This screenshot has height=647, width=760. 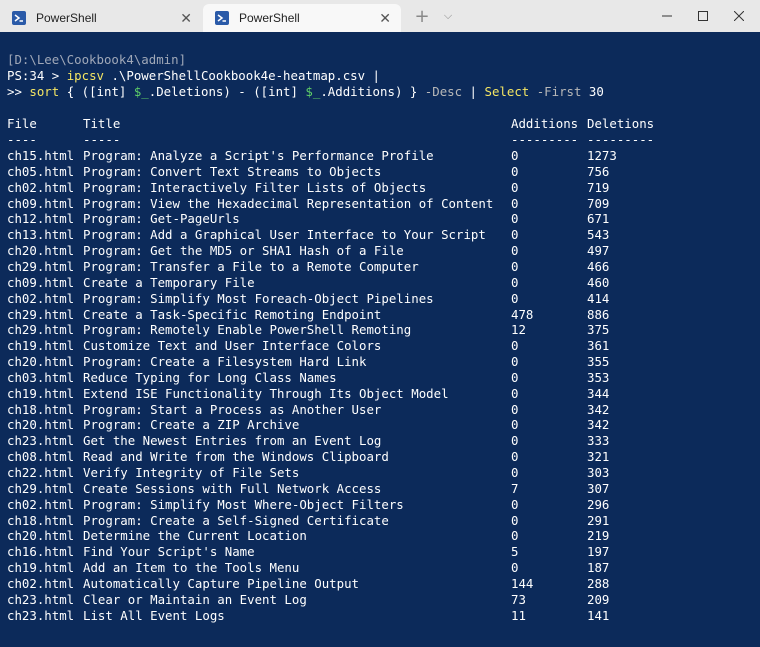 What do you see at coordinates (518, 330) in the screenshot?
I see `cell-additions: 12` at bounding box center [518, 330].